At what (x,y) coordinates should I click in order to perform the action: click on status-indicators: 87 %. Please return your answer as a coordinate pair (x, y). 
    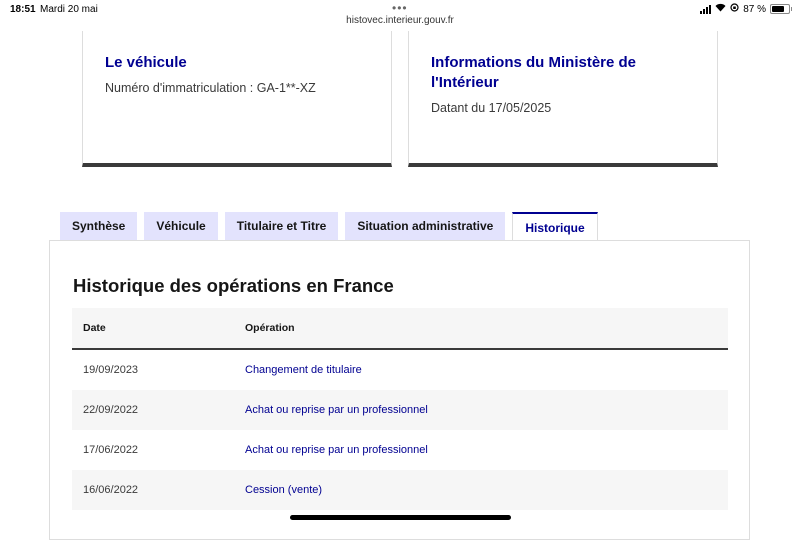
    Looking at the image, I should click on (746, 9).